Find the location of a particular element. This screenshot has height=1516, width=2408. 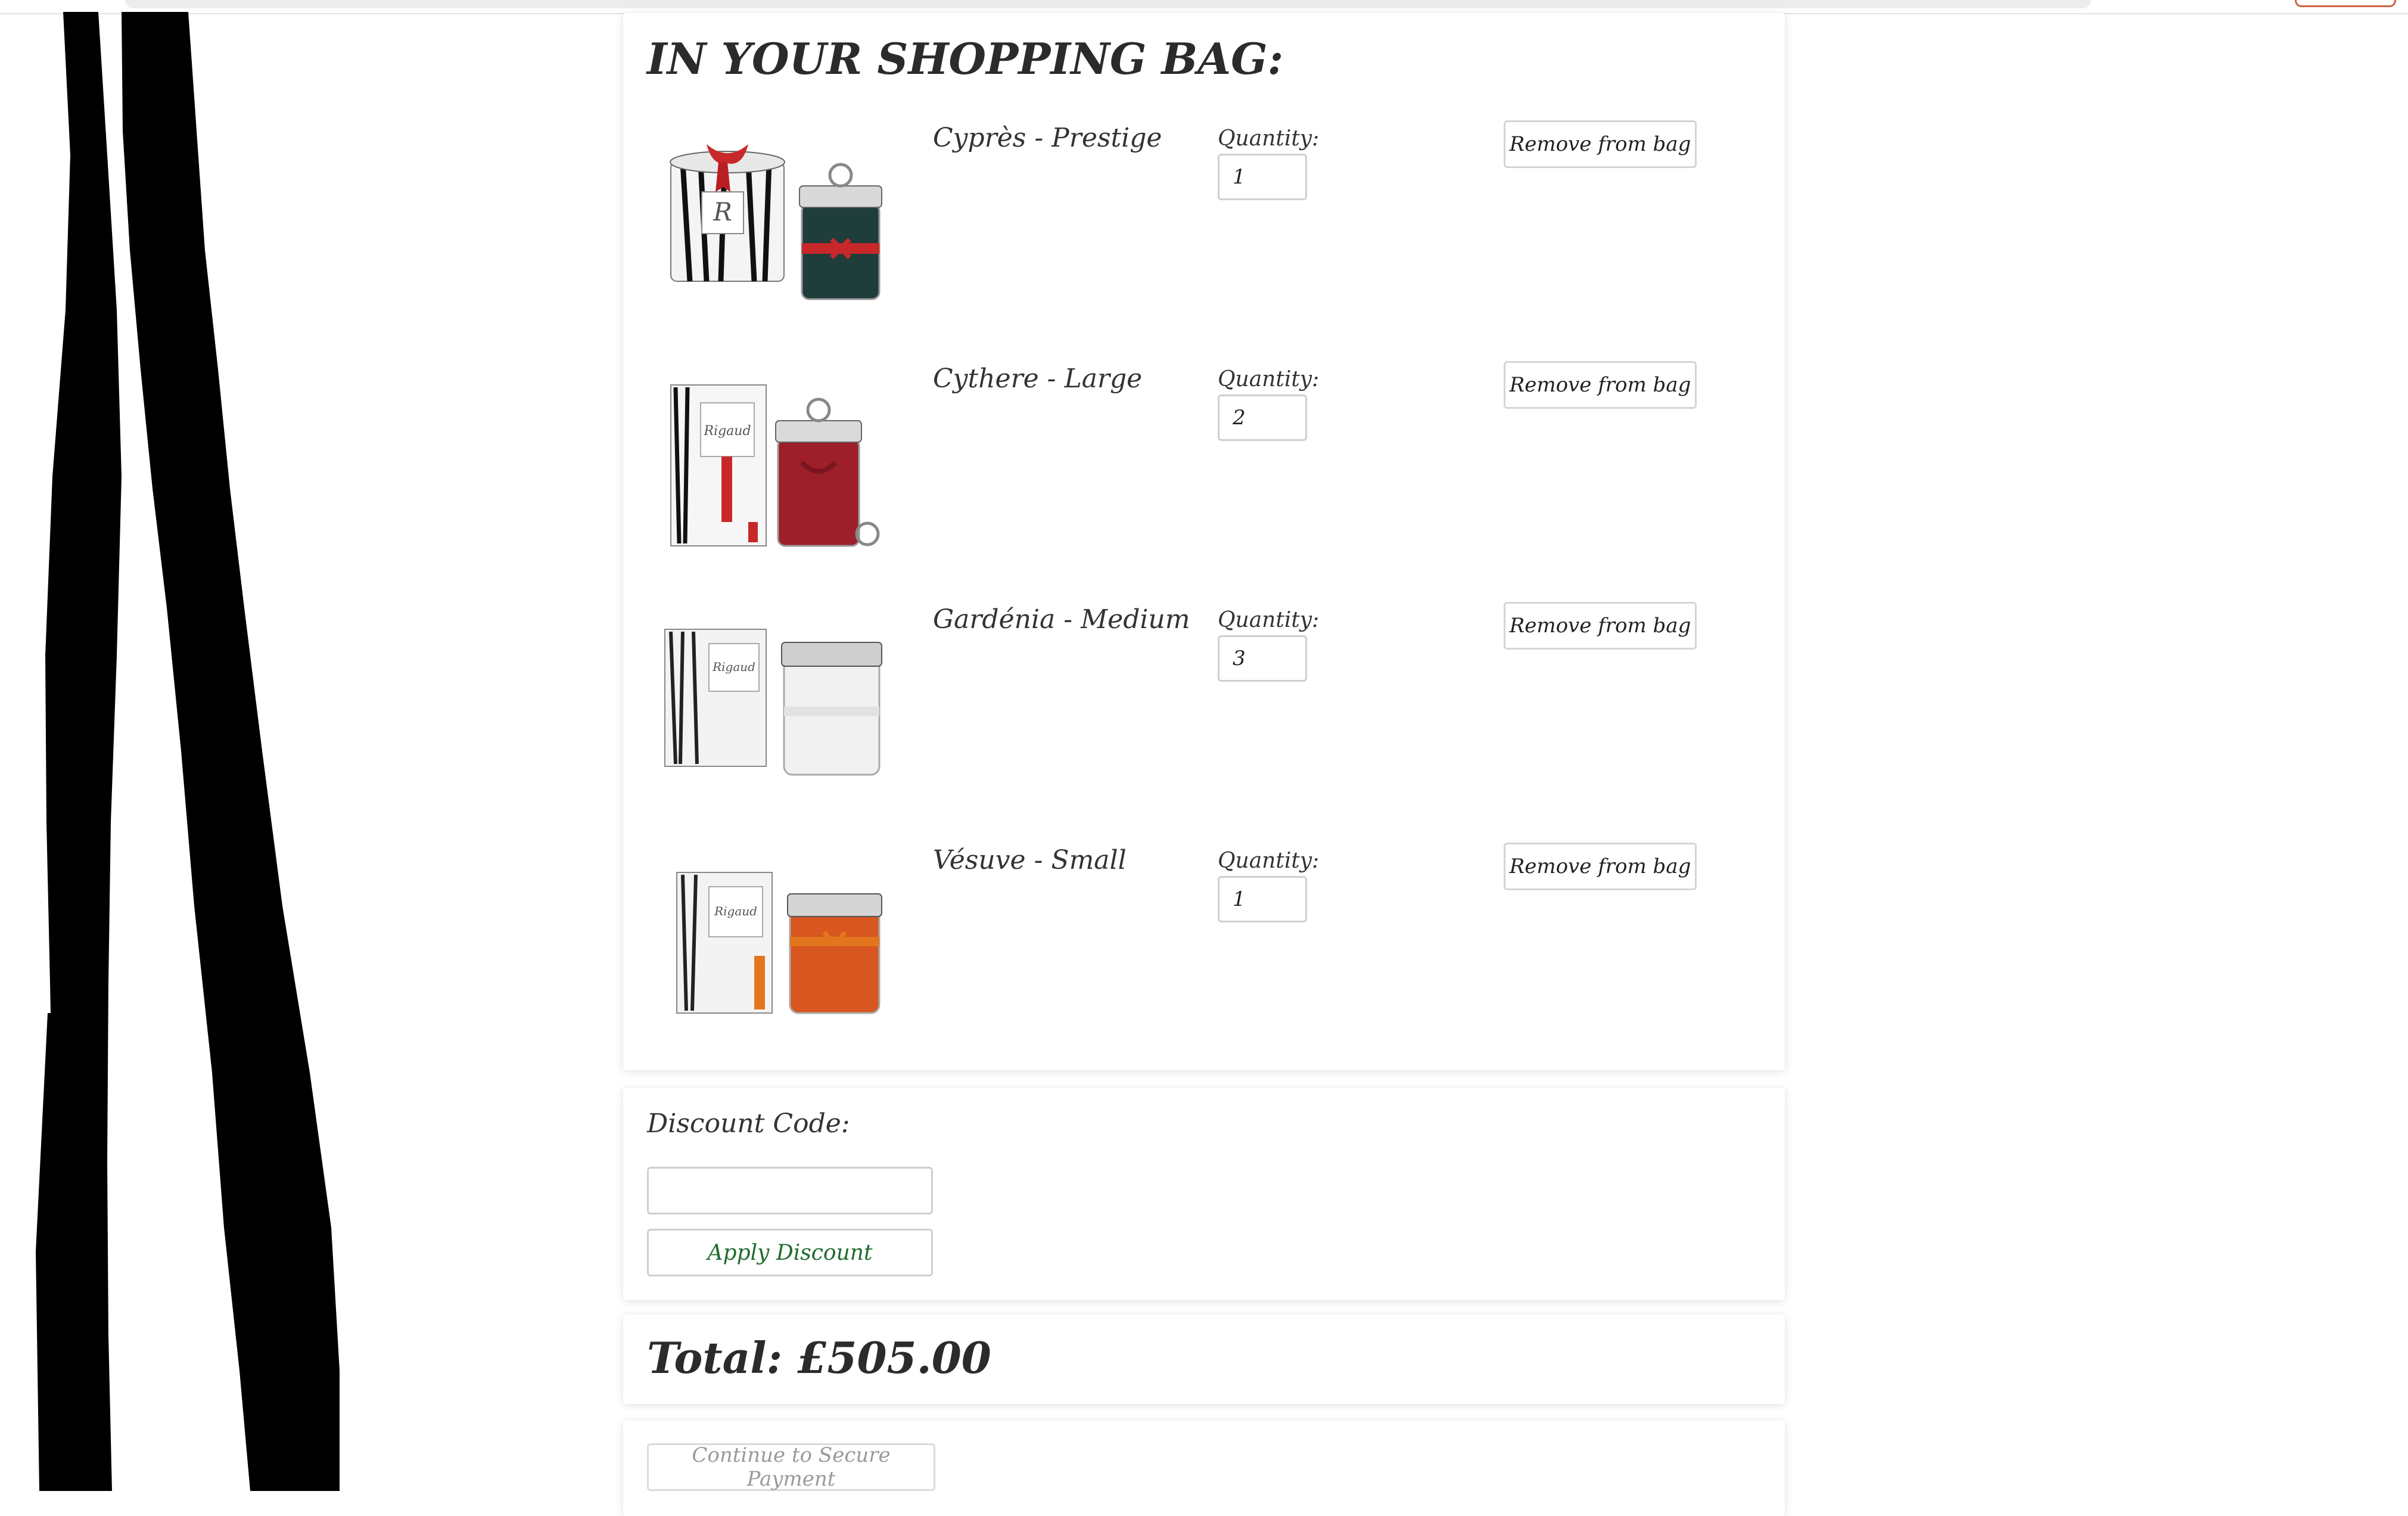

stripe-edge is located at coordinates (53, 1252).